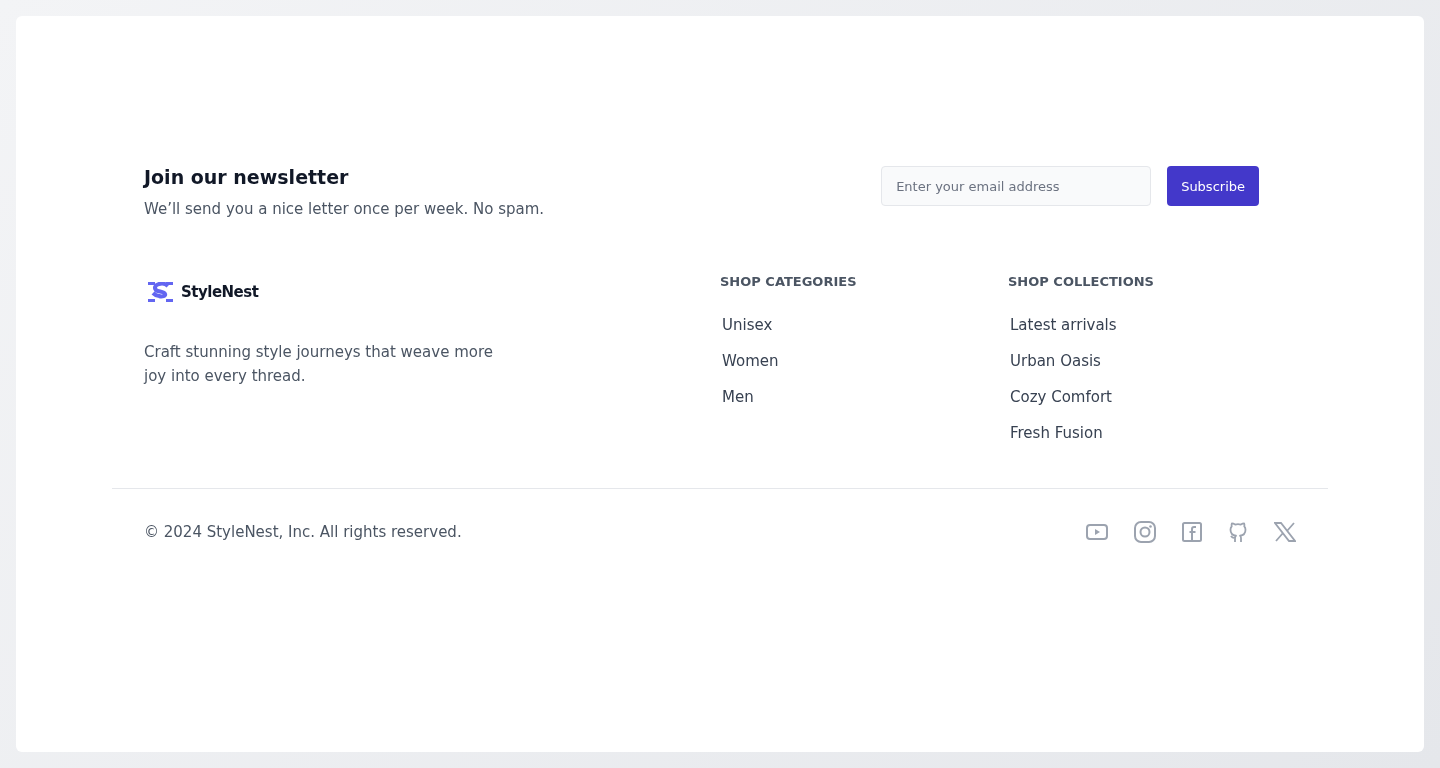 The image size is (1440, 768). Describe the element at coordinates (303, 532) in the screenshot. I see `copyright-text: © 2024 StyleNest, Inc. All rights reserved.` at that location.